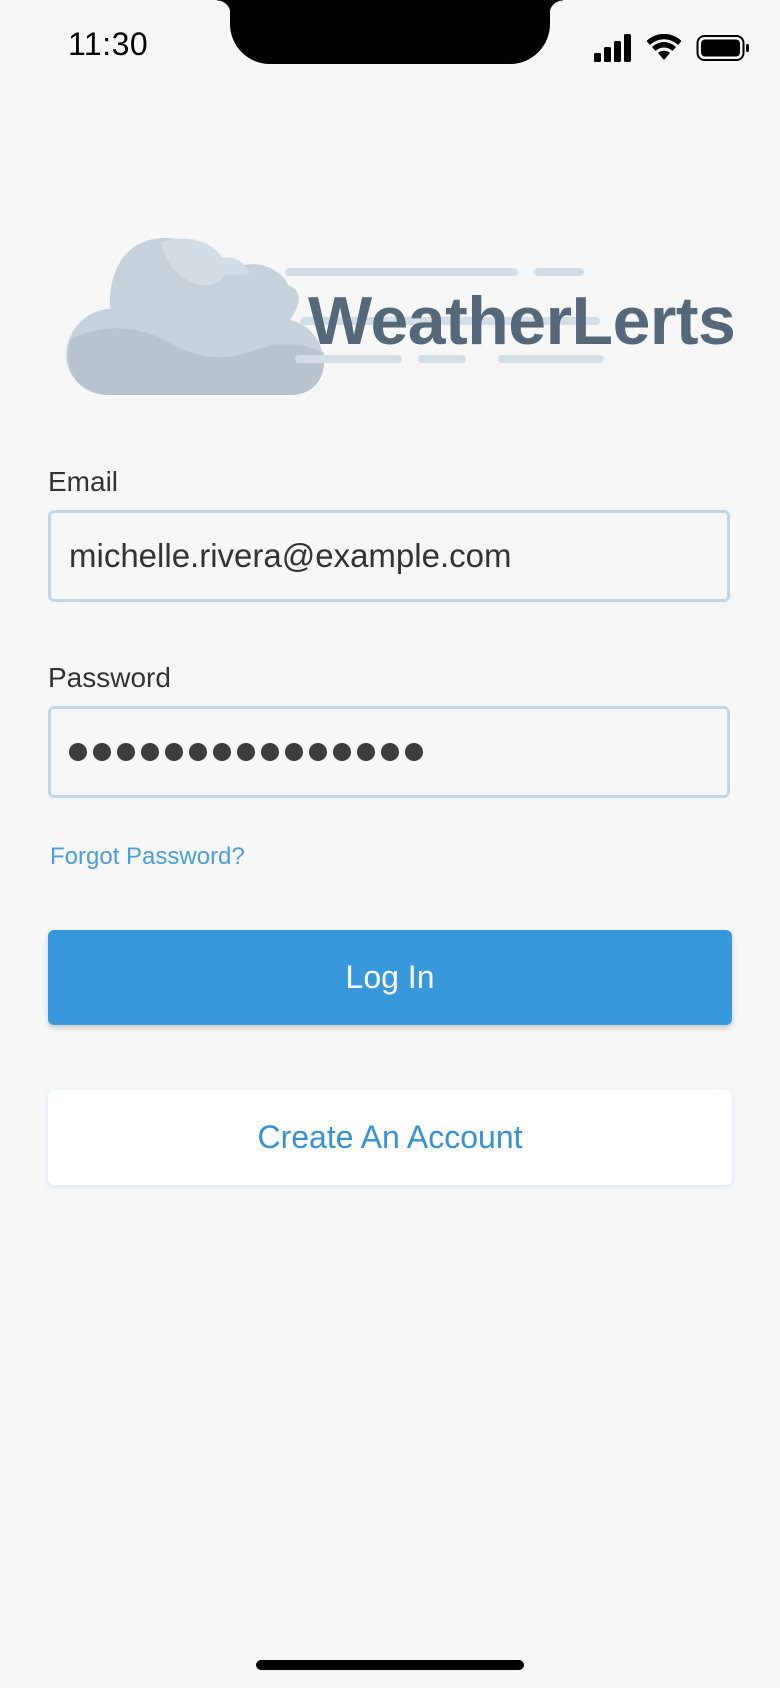 This screenshot has height=1688, width=780. I want to click on logo-wordmark: WeatherLerts, so click(522, 321).